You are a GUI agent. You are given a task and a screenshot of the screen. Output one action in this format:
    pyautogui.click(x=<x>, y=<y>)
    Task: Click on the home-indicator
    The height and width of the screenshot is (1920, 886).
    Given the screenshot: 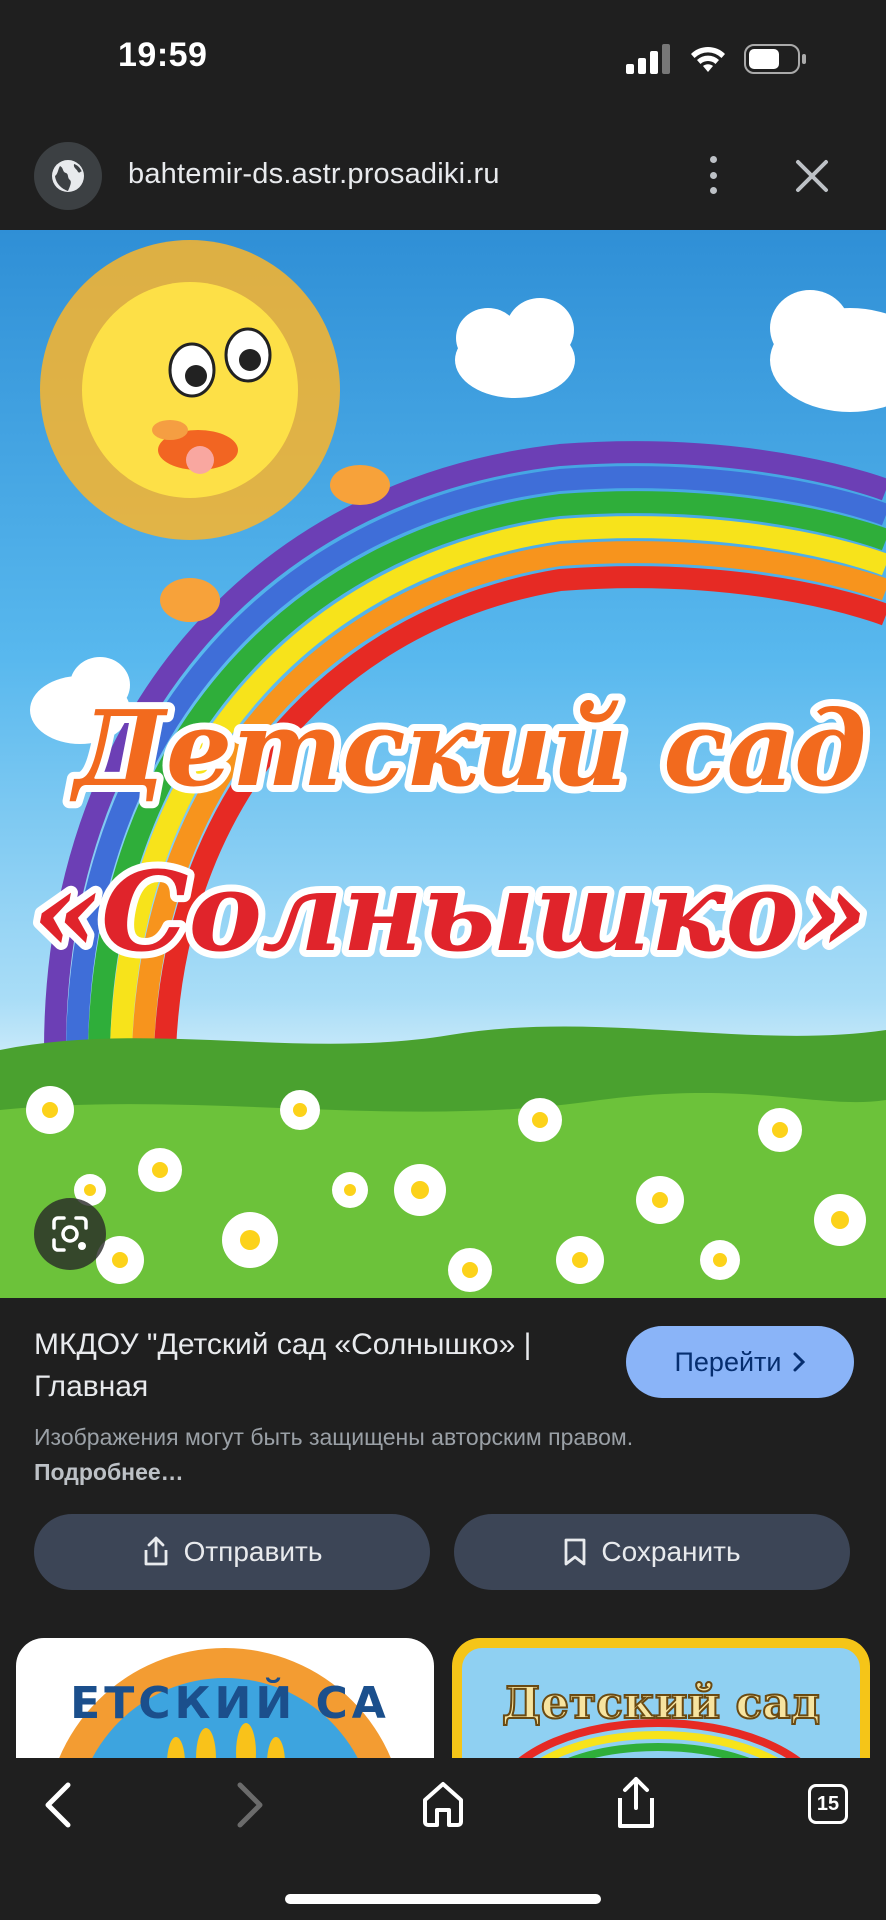 What is the action you would take?
    pyautogui.click(x=443, y=1899)
    